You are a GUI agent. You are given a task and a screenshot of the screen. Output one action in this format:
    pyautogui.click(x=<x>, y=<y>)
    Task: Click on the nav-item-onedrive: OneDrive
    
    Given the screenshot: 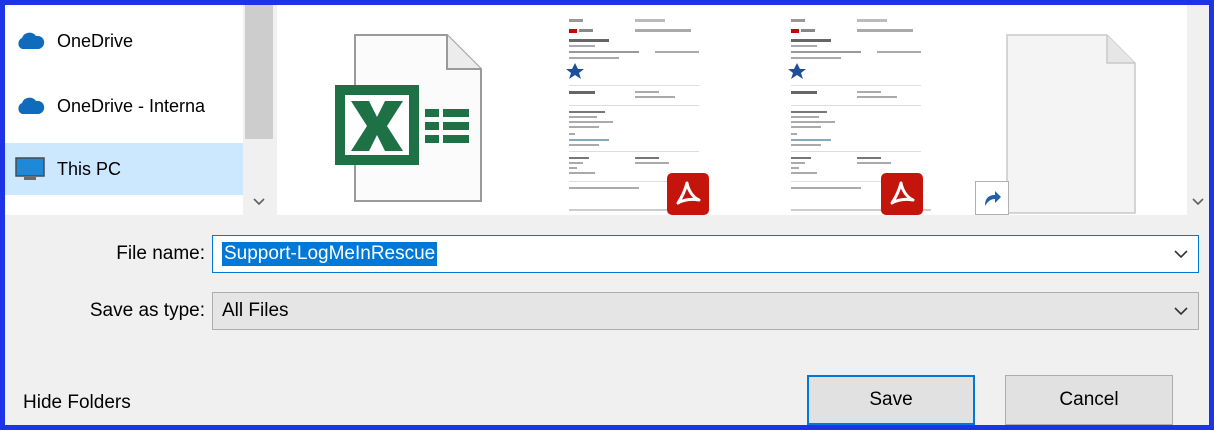 What is the action you would take?
    pyautogui.click(x=124, y=41)
    